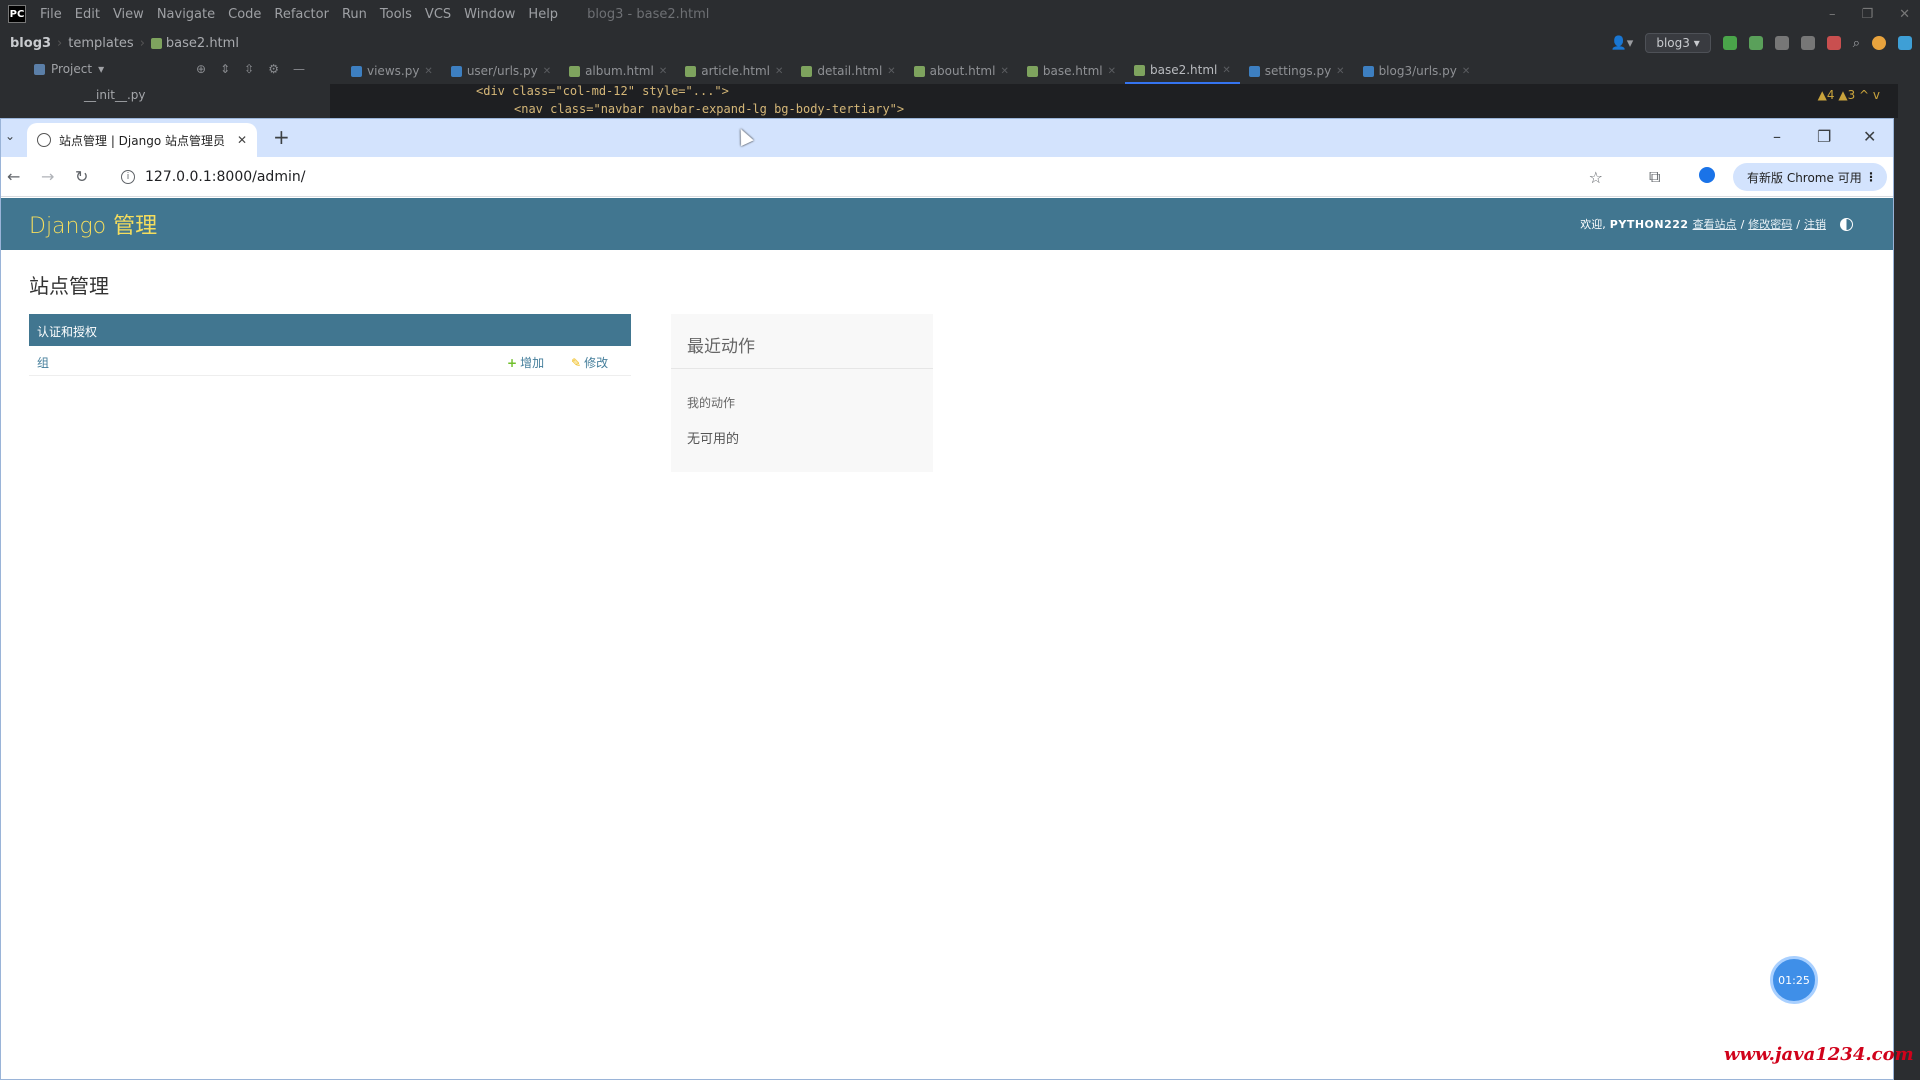 This screenshot has width=1920, height=1080. What do you see at coordinates (39, 69) in the screenshot?
I see `folder-icon` at bounding box center [39, 69].